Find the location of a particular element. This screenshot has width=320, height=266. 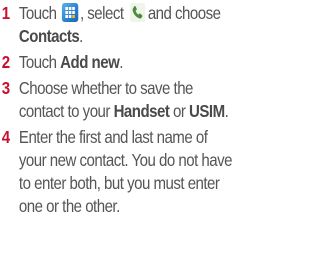

step-number: 1 is located at coordinates (5, 13).